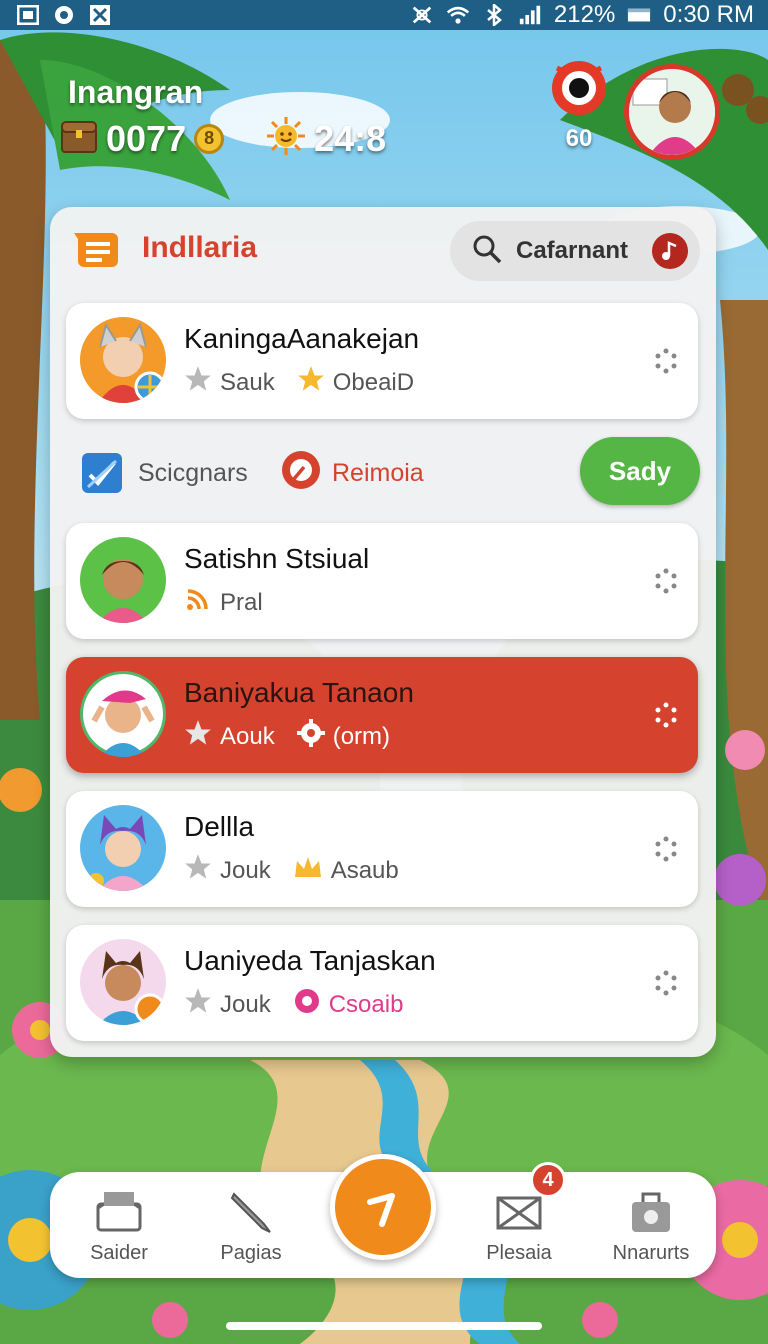 This screenshot has height=1344, width=768. I want to click on bottom-nav: Saider Pagias Plesaia 4 Nnarurts, so click(383, 1216).